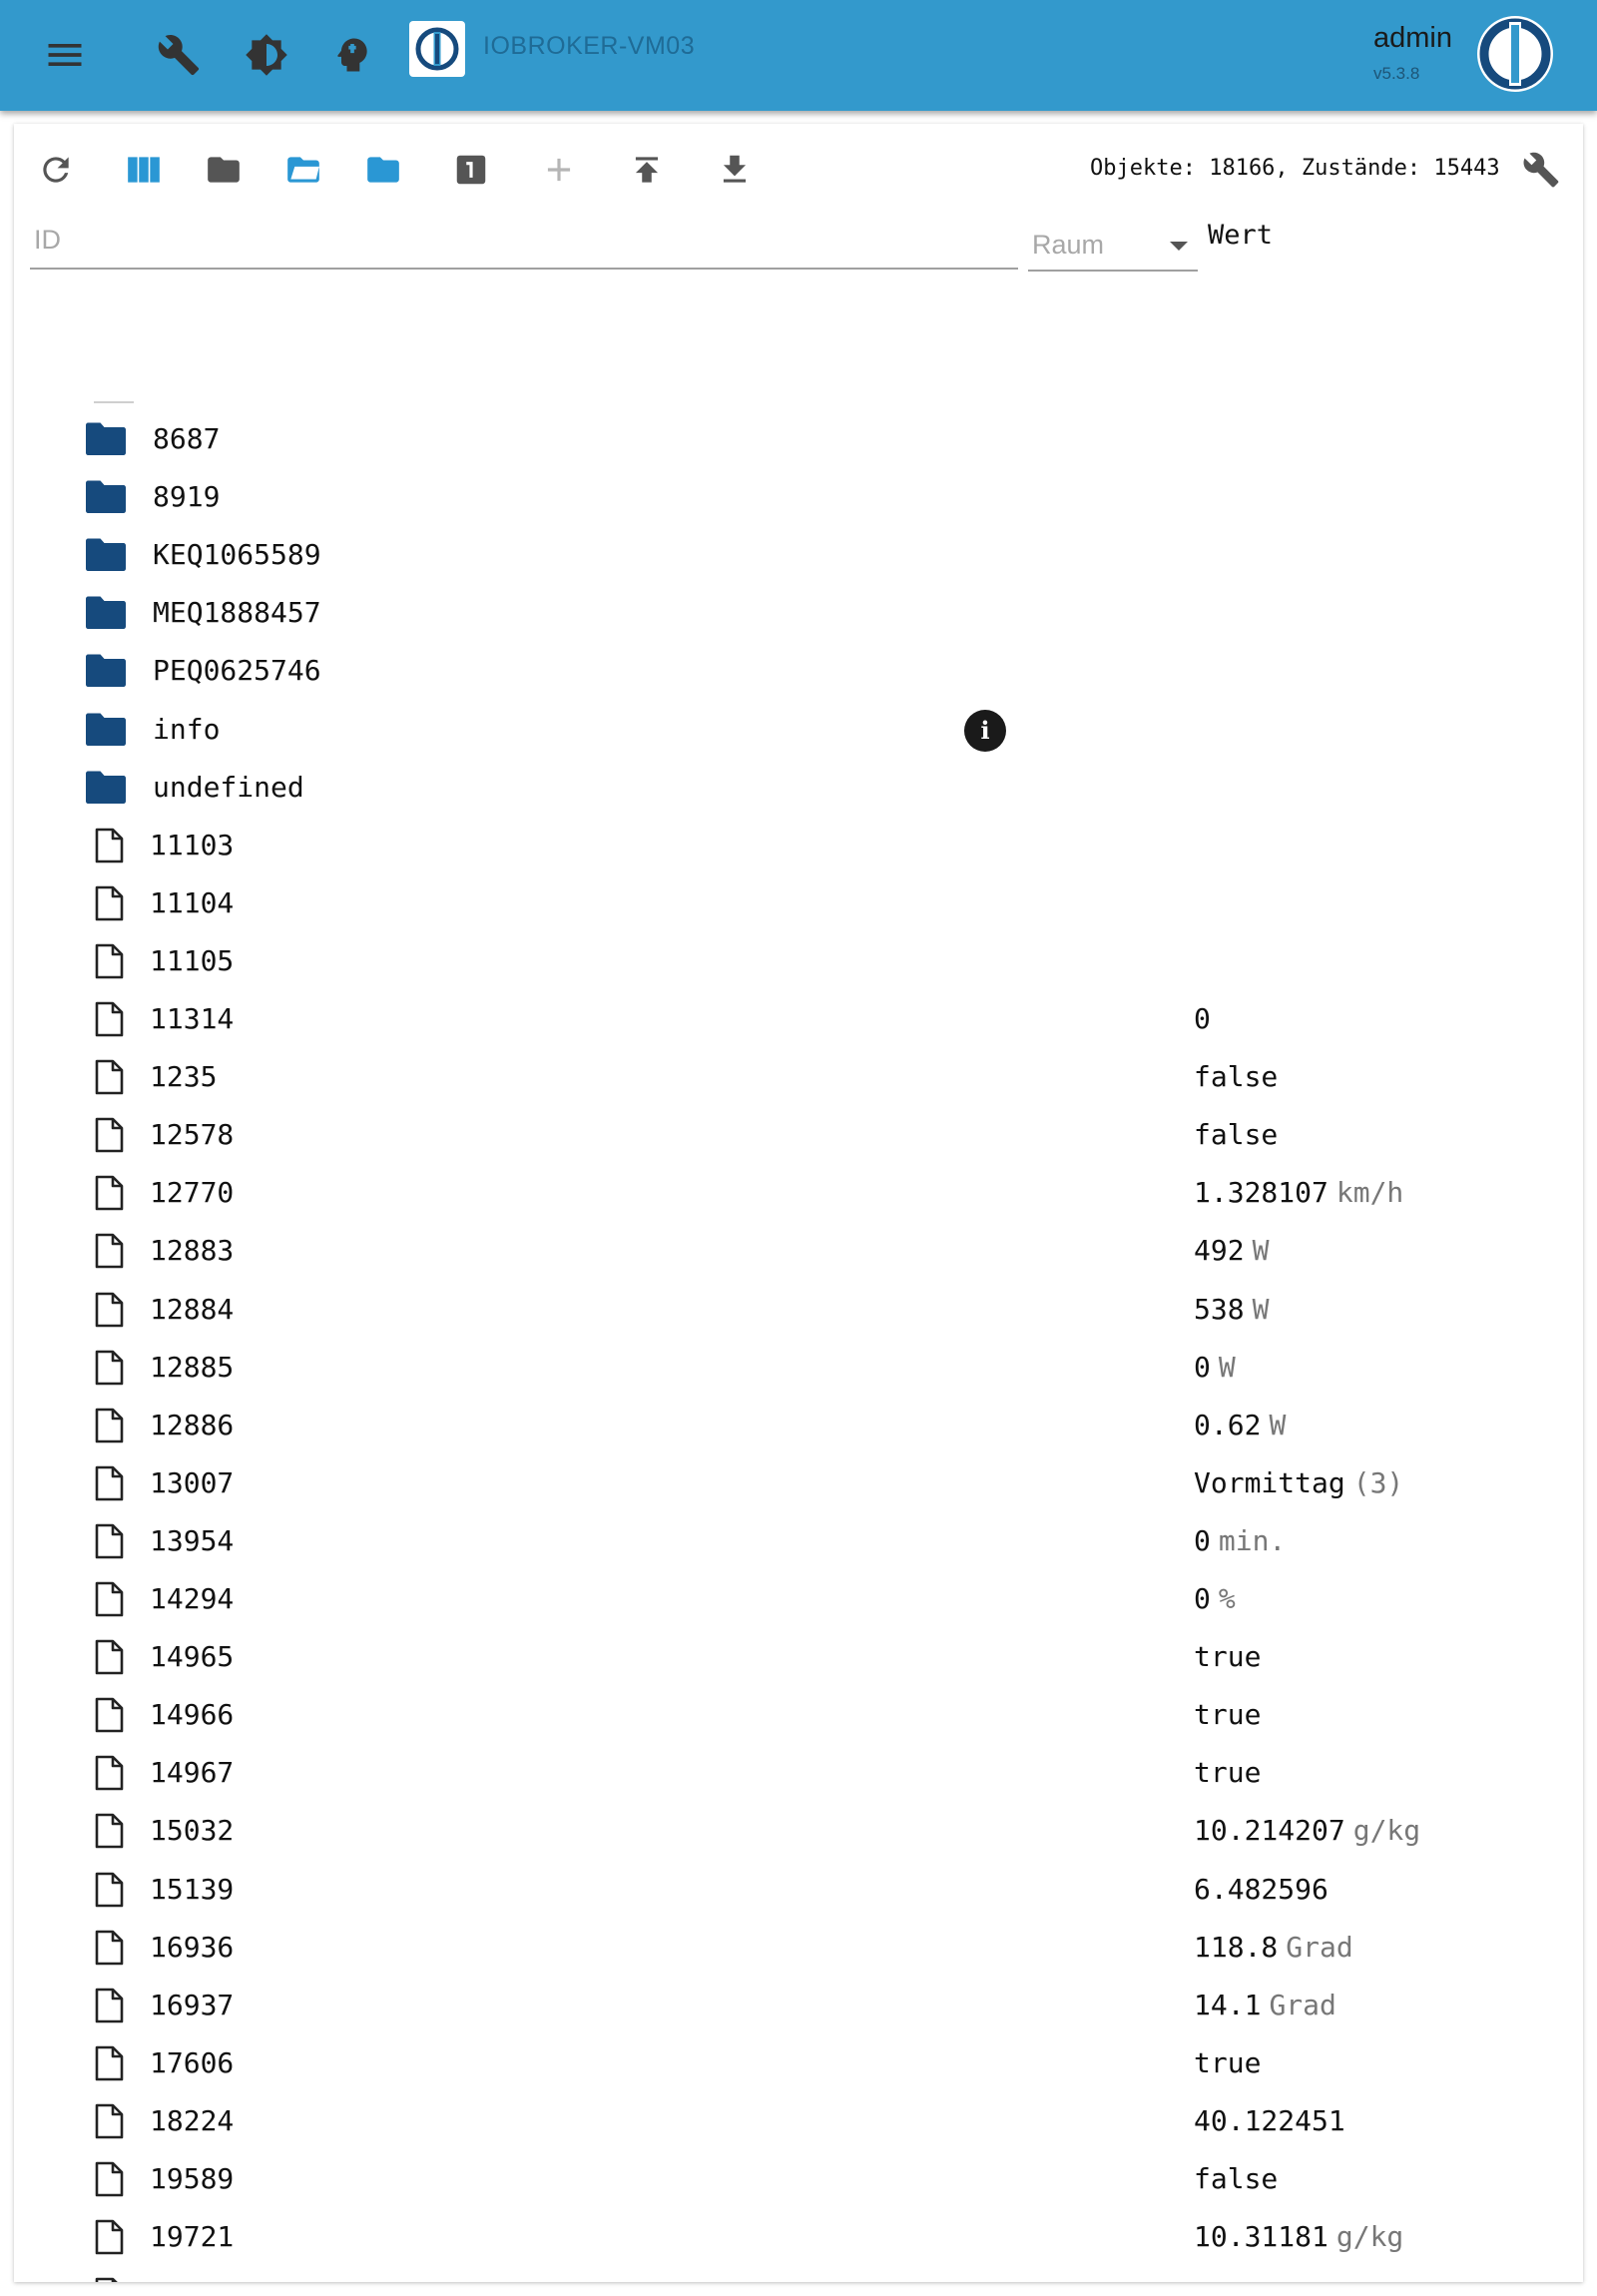  Describe the element at coordinates (798, 1018) in the screenshot. I see `tree-state-row: 11314 0` at that location.